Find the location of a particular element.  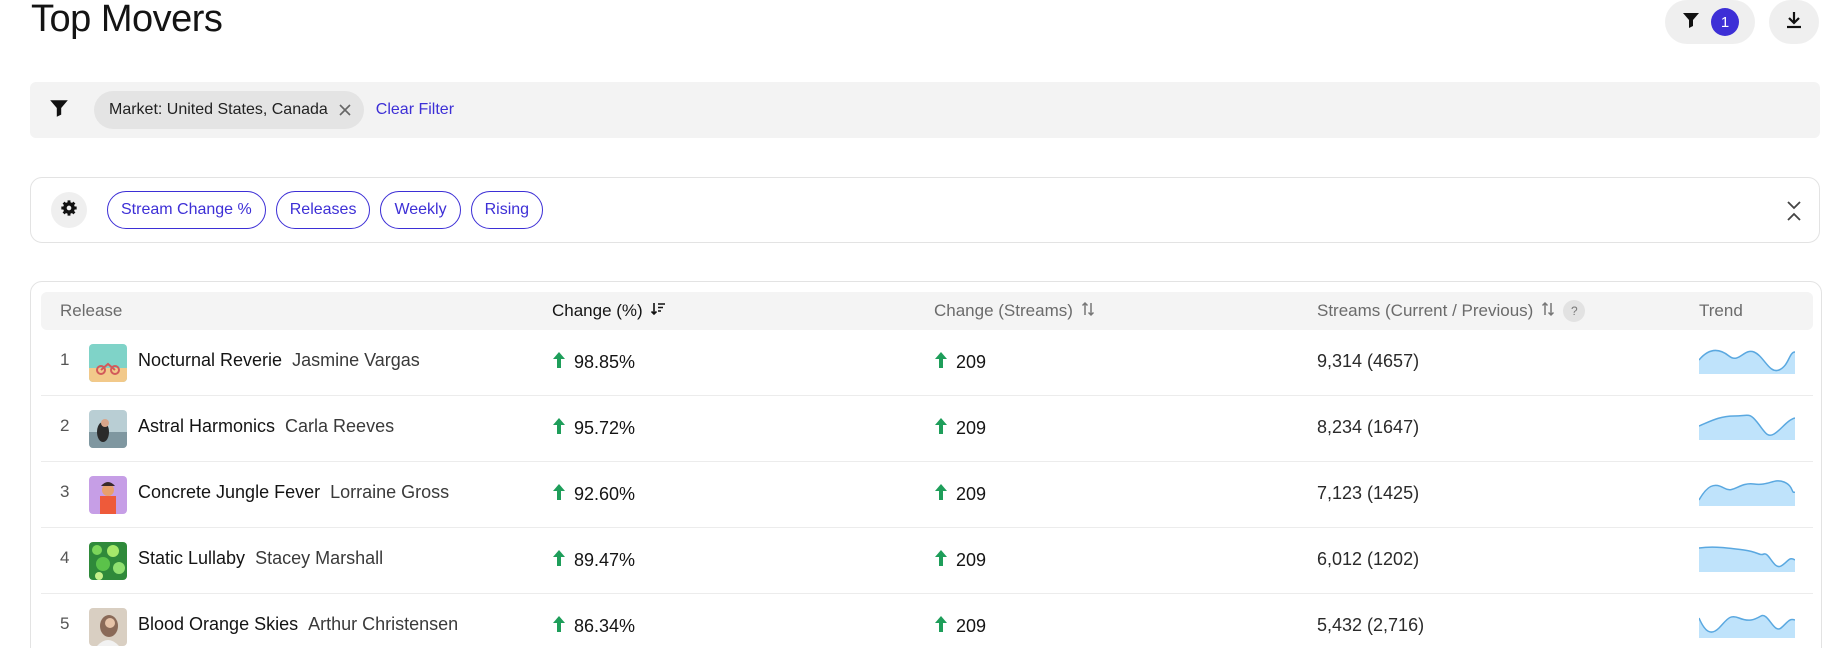

sort-descending-icon is located at coordinates (658, 311).